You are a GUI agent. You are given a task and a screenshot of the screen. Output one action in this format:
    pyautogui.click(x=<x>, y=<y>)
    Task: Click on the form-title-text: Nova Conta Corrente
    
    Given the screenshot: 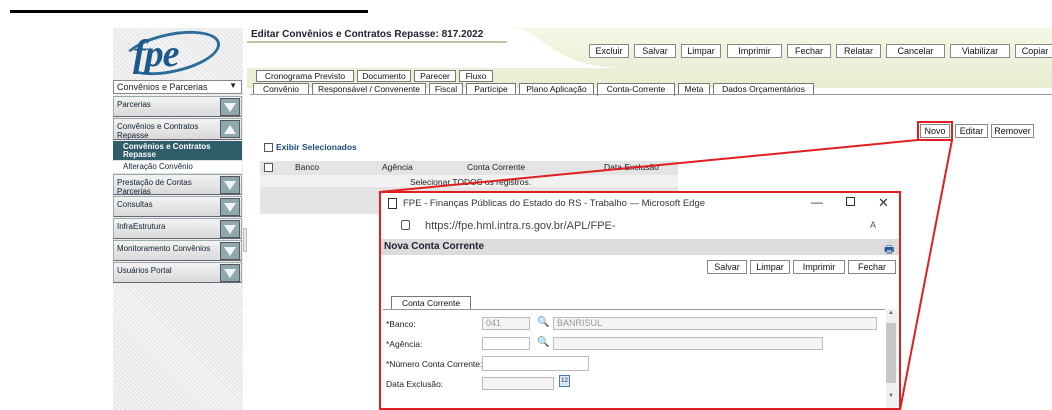 What is the action you would take?
    pyautogui.click(x=434, y=246)
    